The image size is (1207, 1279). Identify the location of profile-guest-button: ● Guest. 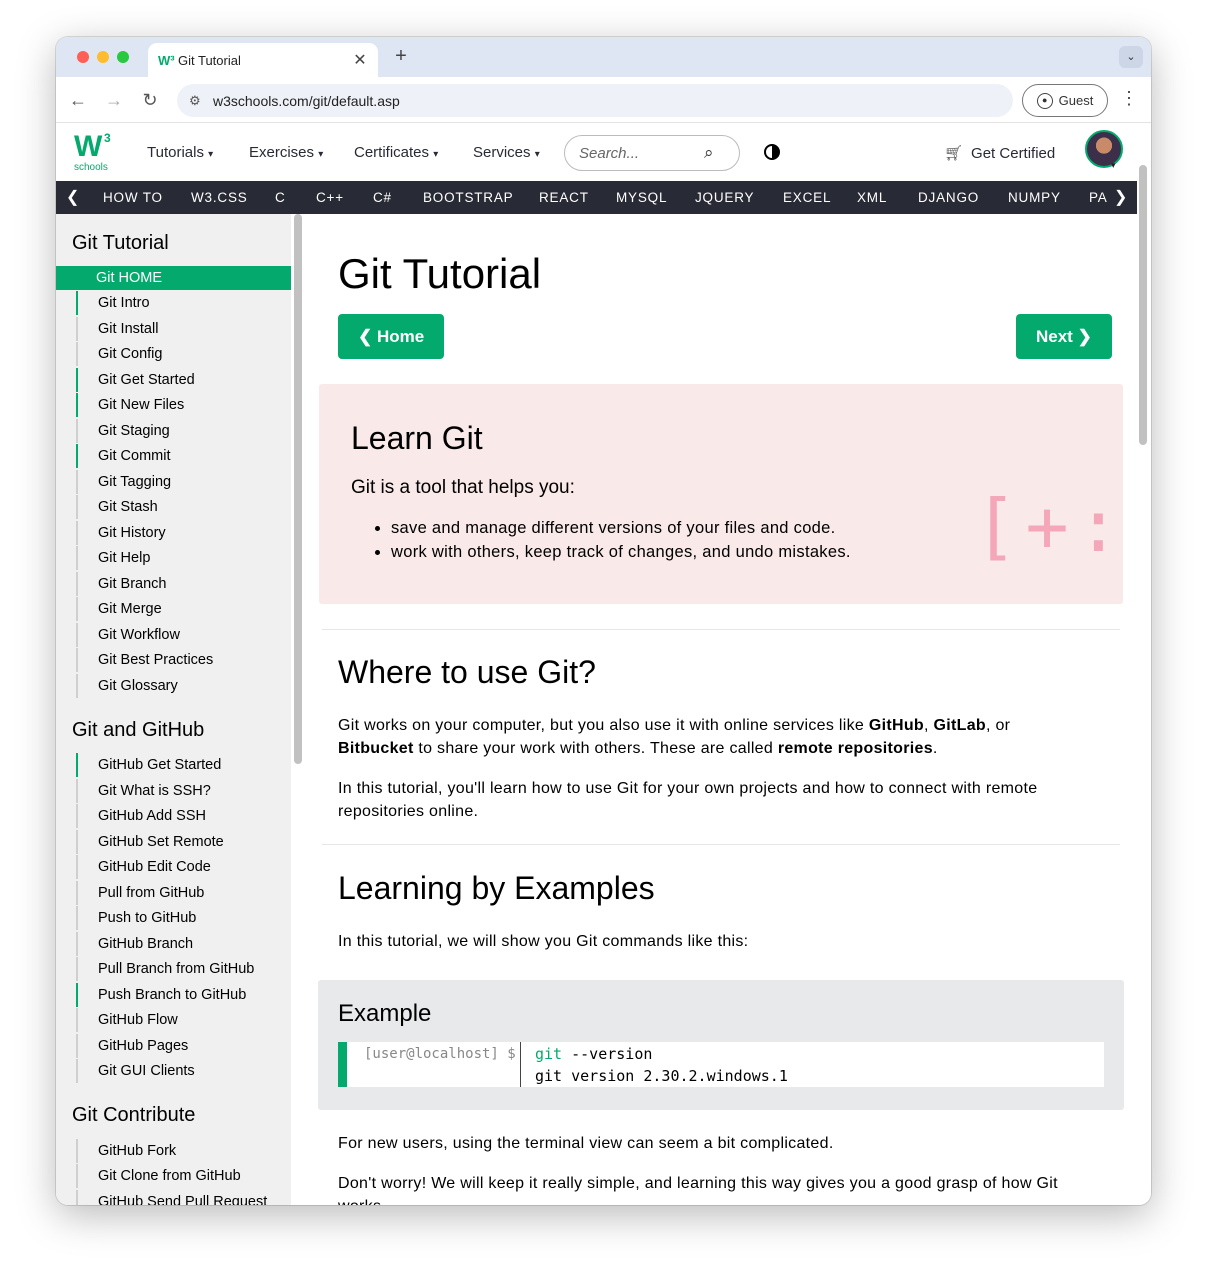
(1065, 100).